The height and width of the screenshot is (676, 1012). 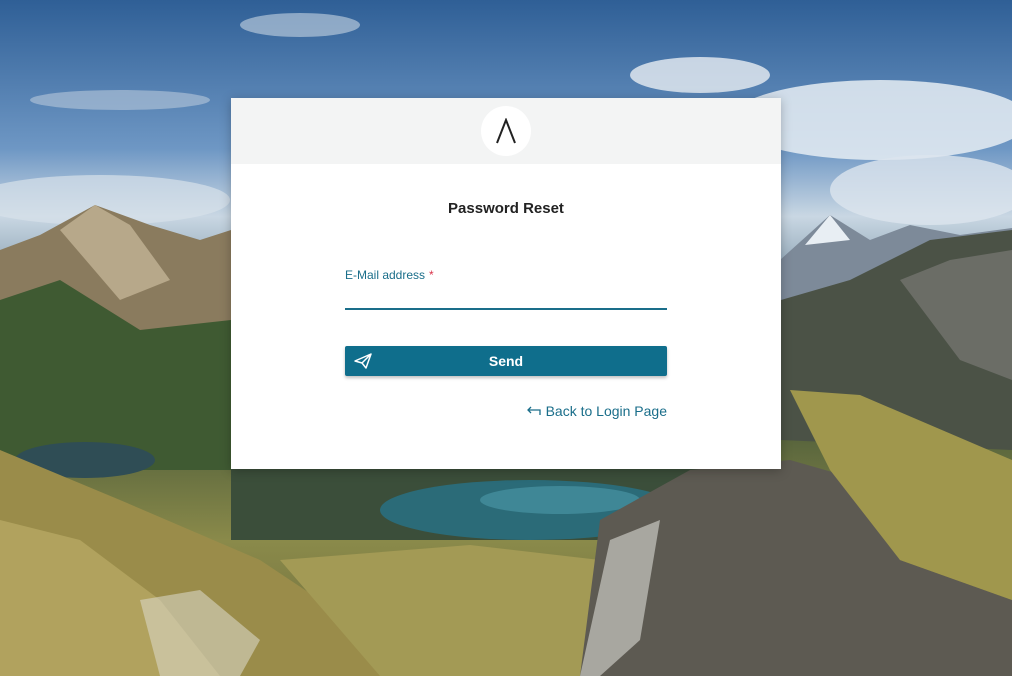 I want to click on email-input, so click(x=506, y=298).